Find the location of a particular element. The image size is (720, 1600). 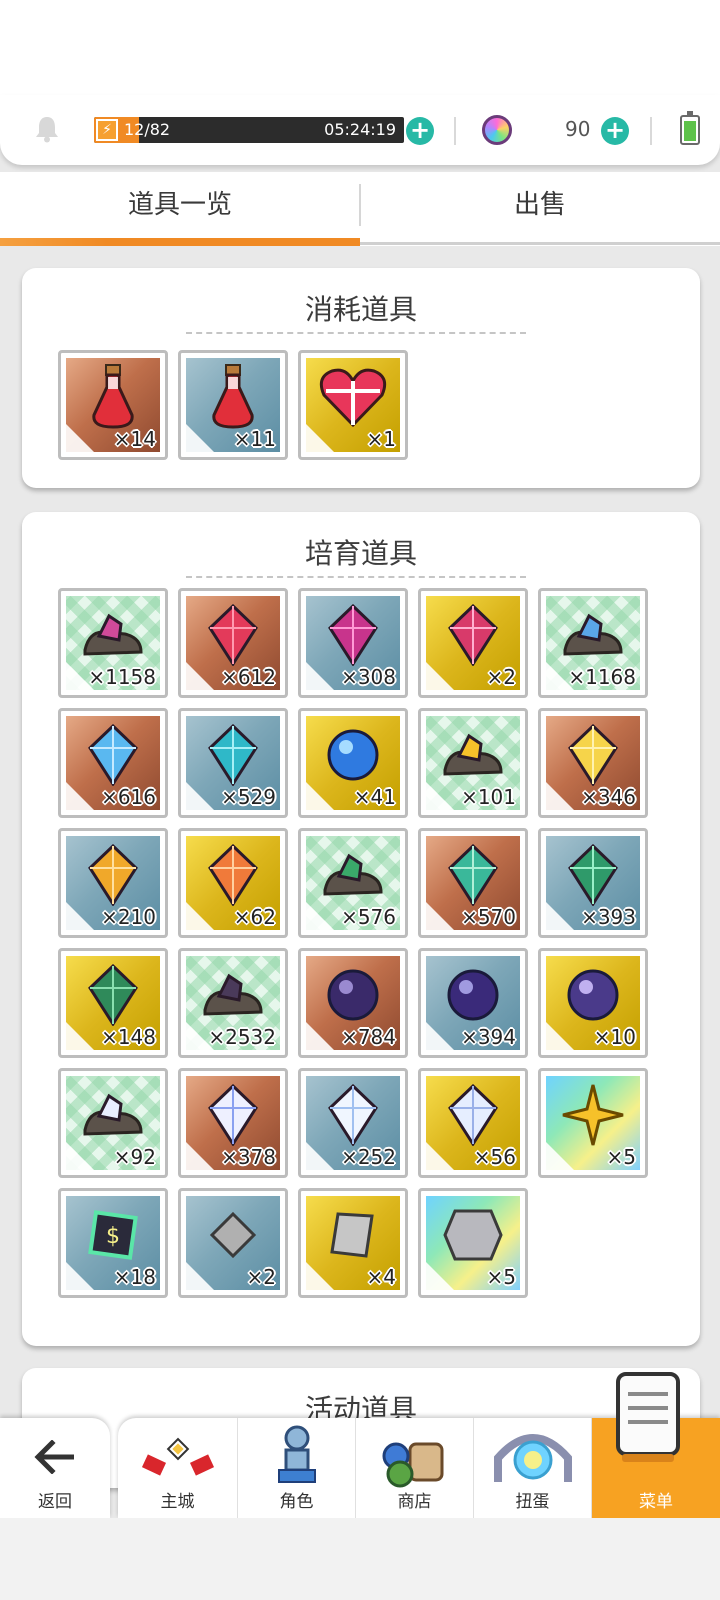

item-slot: ×2532 is located at coordinates (233, 1003).